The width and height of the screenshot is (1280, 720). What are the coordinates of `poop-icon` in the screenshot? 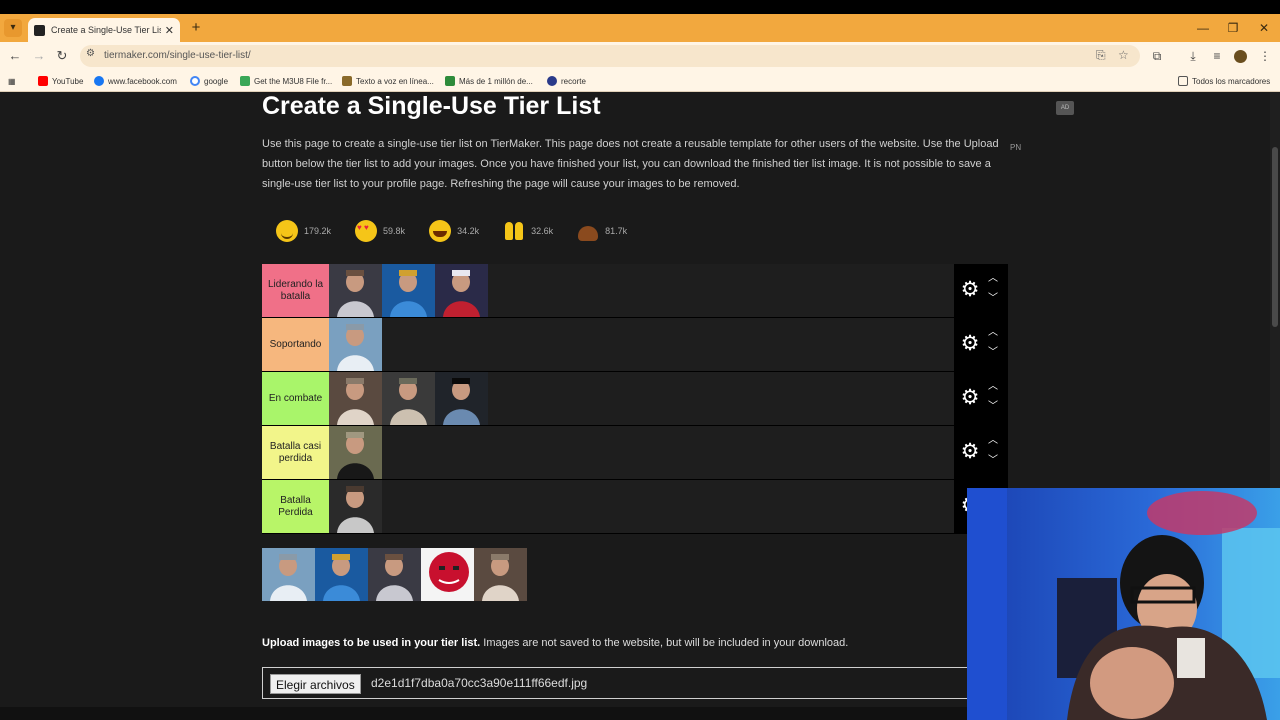 It's located at (588, 231).